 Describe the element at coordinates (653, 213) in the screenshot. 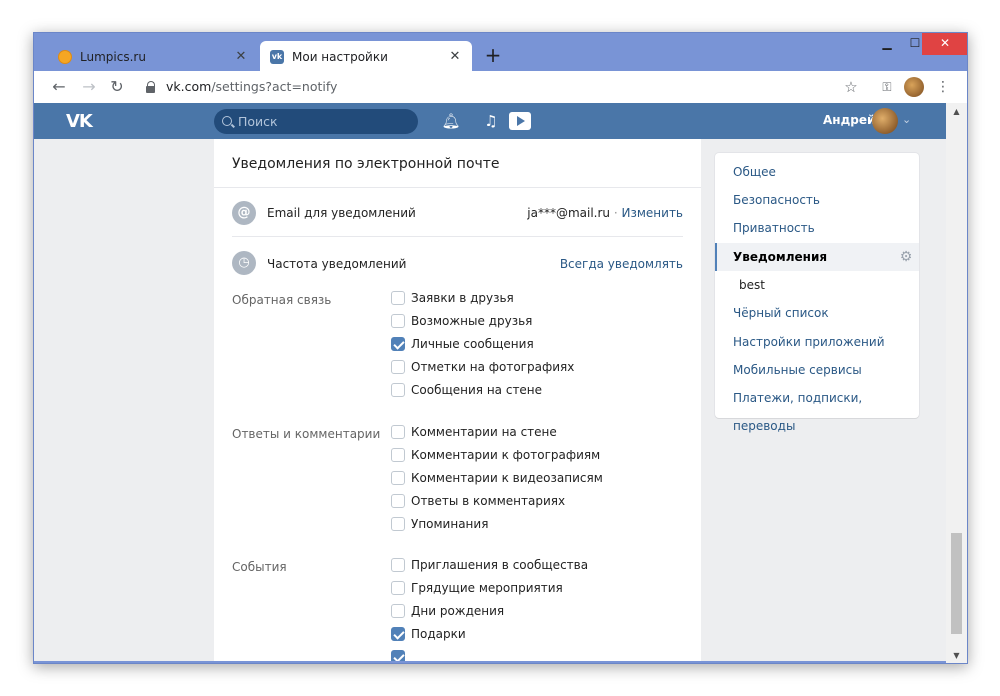

I see `change-email-link: Изменить` at that location.